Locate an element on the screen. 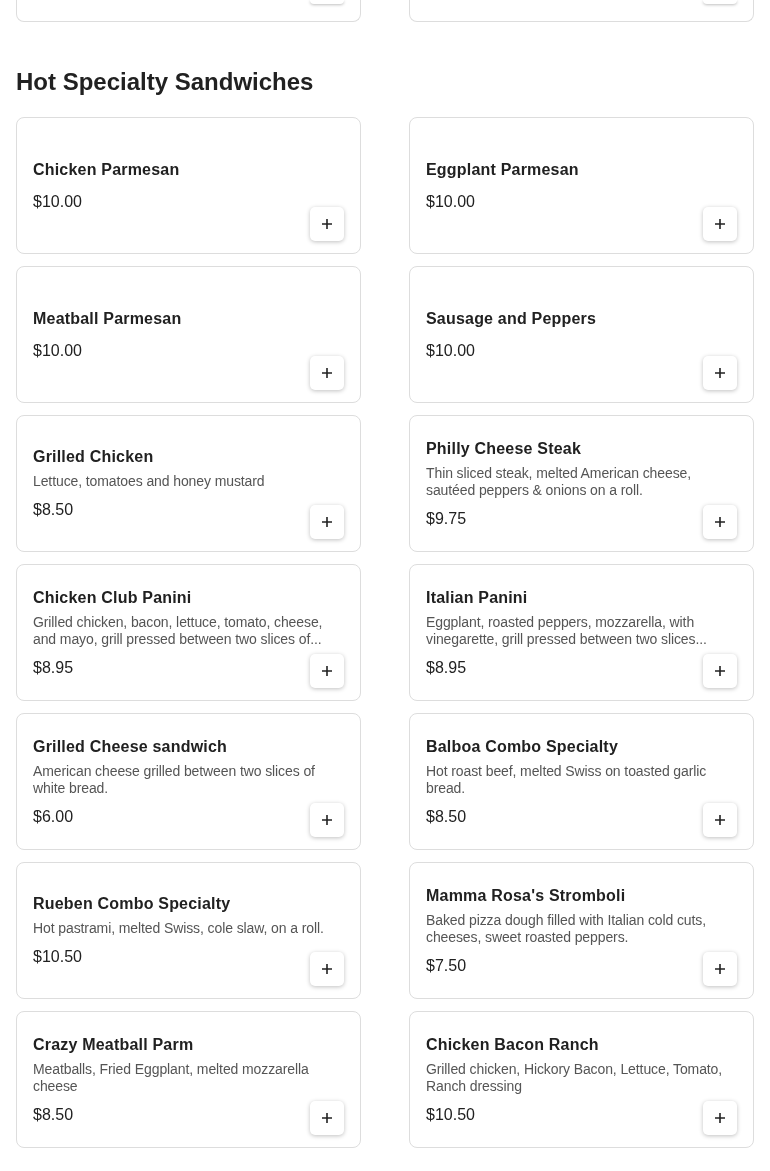 The image size is (770, 1171). item-name: Meatball Parmesan is located at coordinates (108, 318).